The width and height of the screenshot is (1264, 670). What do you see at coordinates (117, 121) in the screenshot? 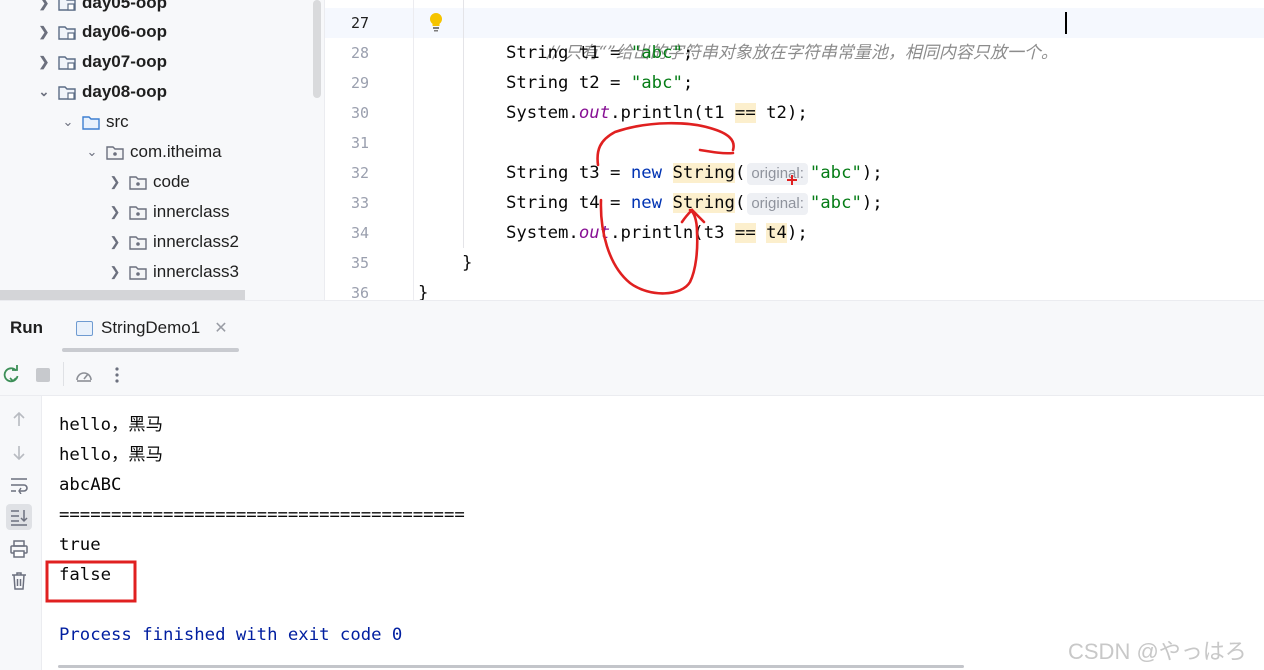
I see `tree-item-label: src` at bounding box center [117, 121].